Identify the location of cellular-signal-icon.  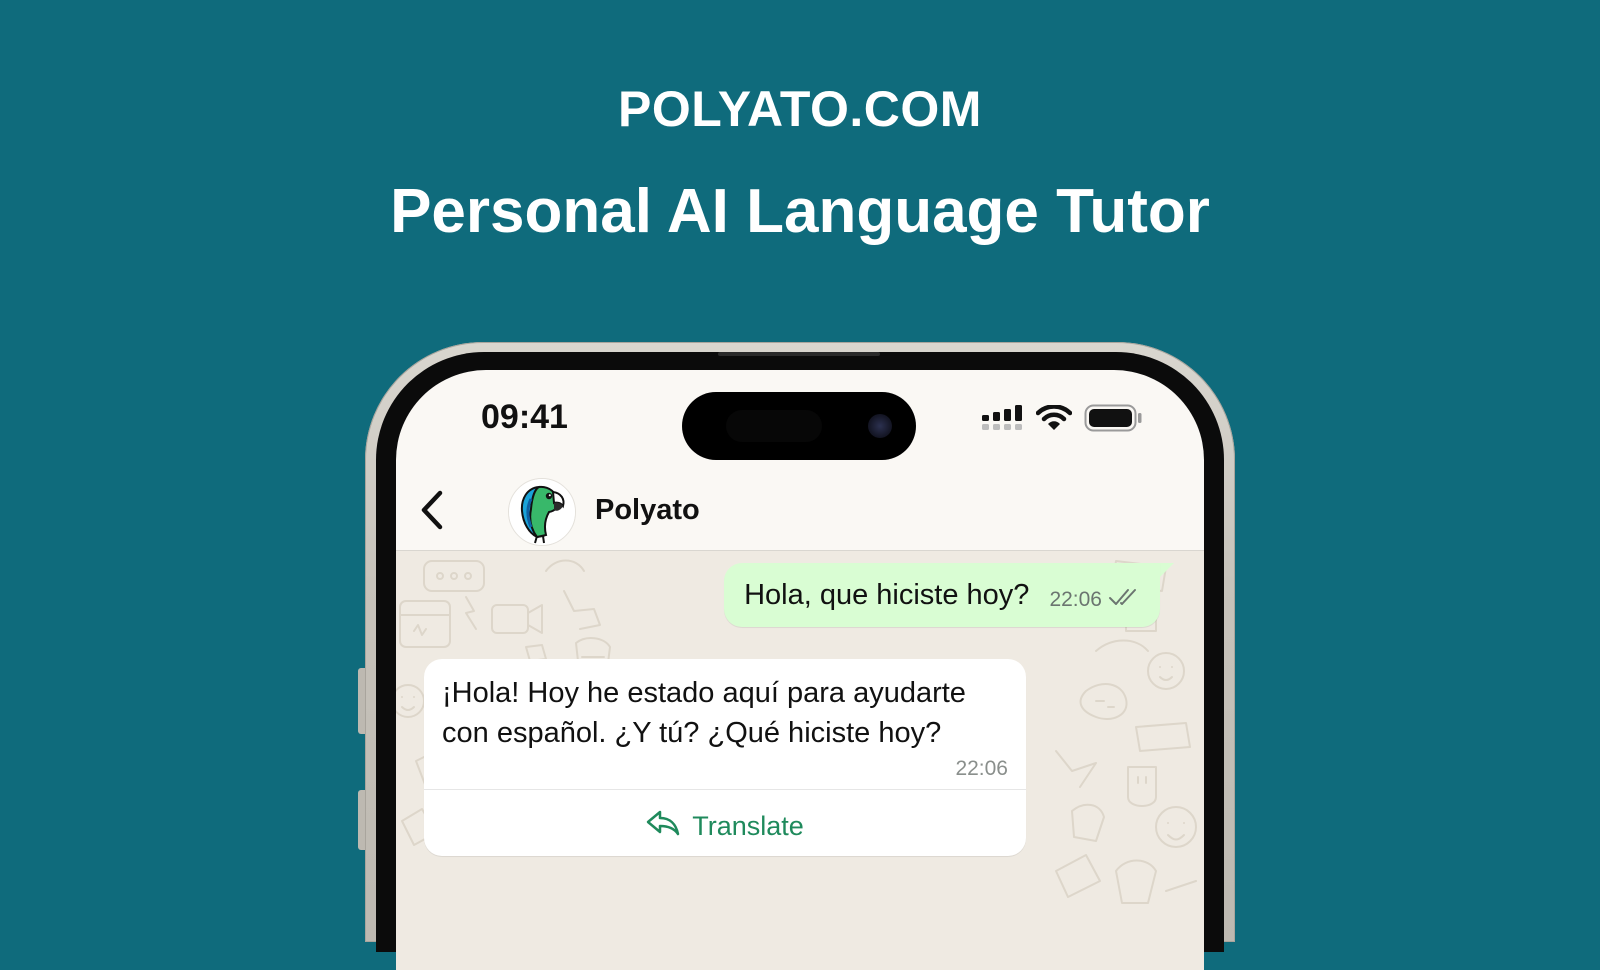
(1003, 420).